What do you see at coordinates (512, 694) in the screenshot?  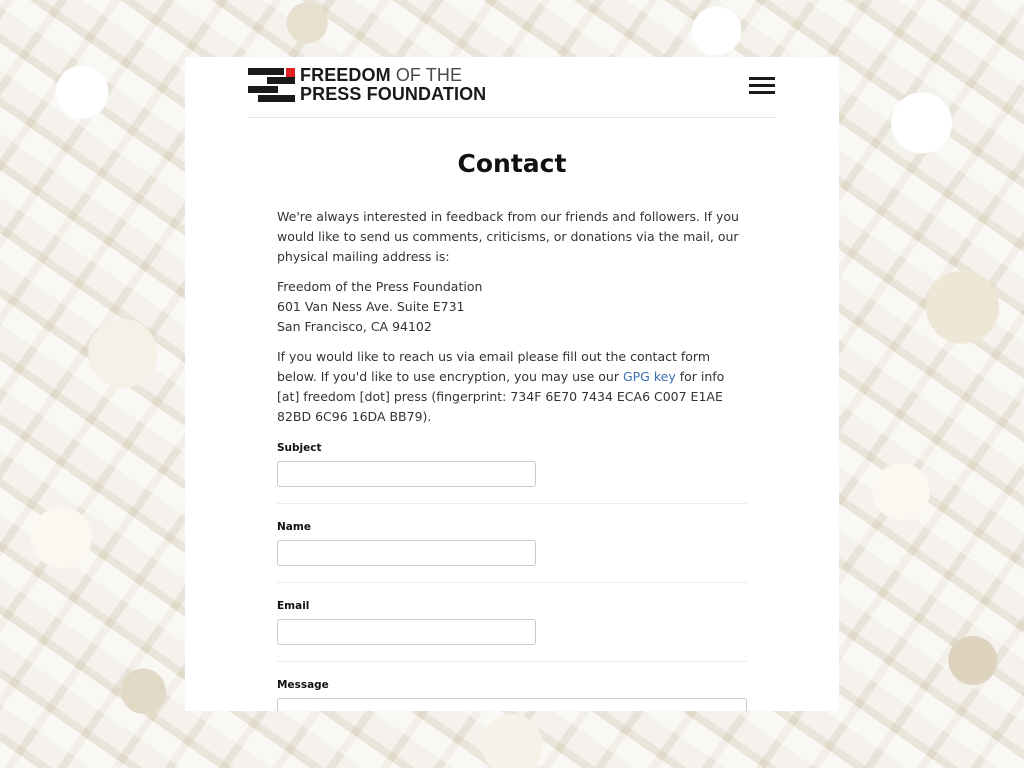 I see `message-field: Message` at bounding box center [512, 694].